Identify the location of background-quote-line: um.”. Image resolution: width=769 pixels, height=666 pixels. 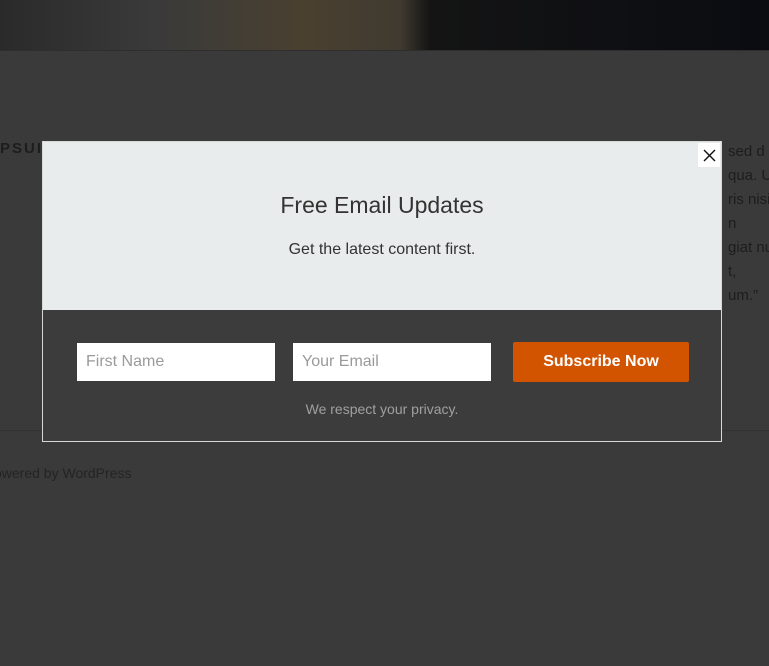
(743, 295).